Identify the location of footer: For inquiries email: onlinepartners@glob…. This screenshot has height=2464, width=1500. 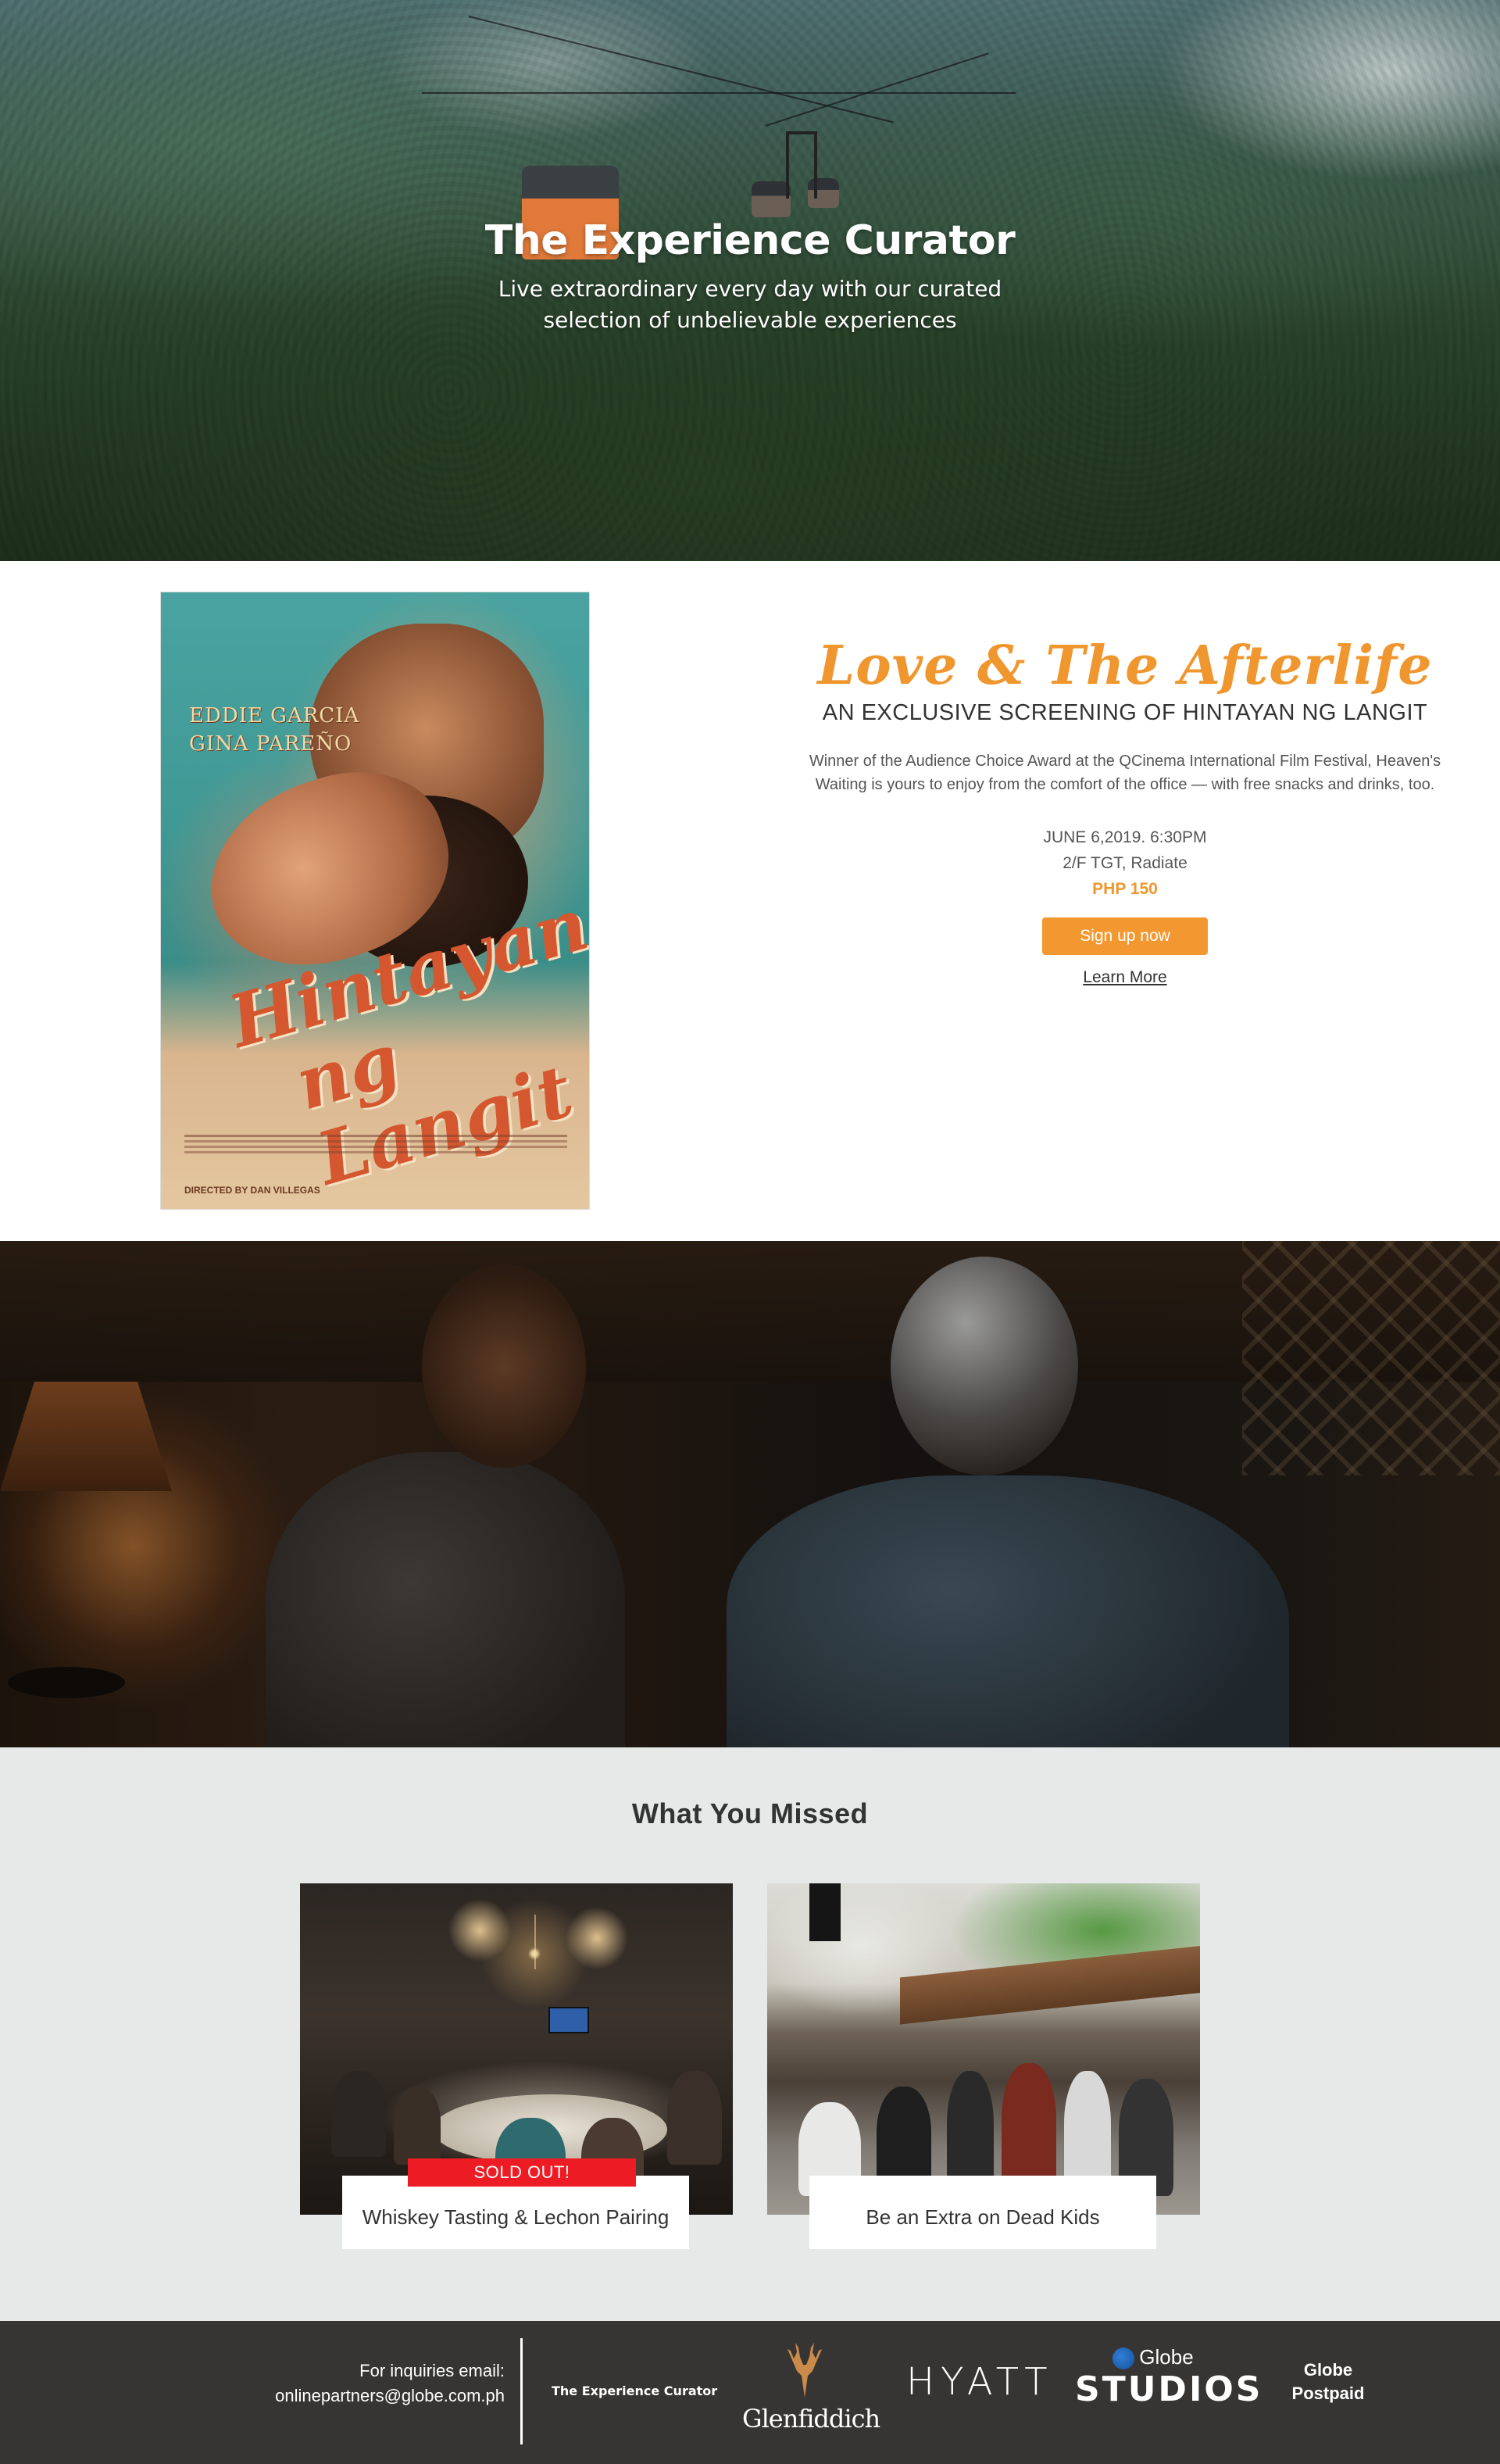
(750, 2392).